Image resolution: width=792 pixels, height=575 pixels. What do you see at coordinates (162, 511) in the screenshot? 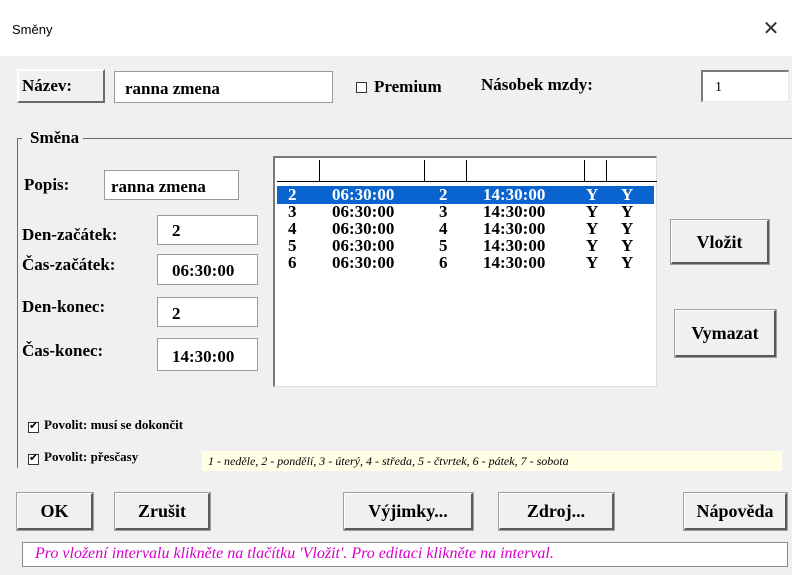
I see `cancel-button: Zrušit` at bounding box center [162, 511].